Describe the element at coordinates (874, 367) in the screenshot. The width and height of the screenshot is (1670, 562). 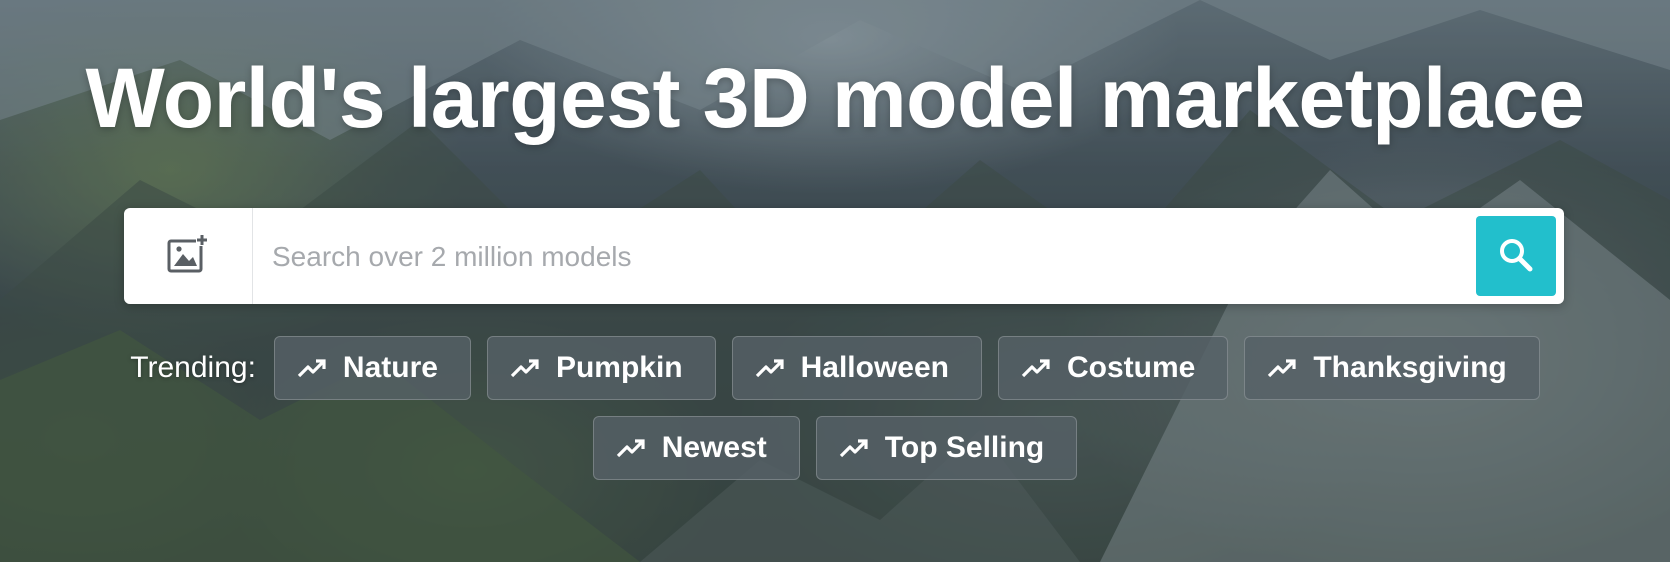
I see `trending-chip-label: Halloween` at that location.